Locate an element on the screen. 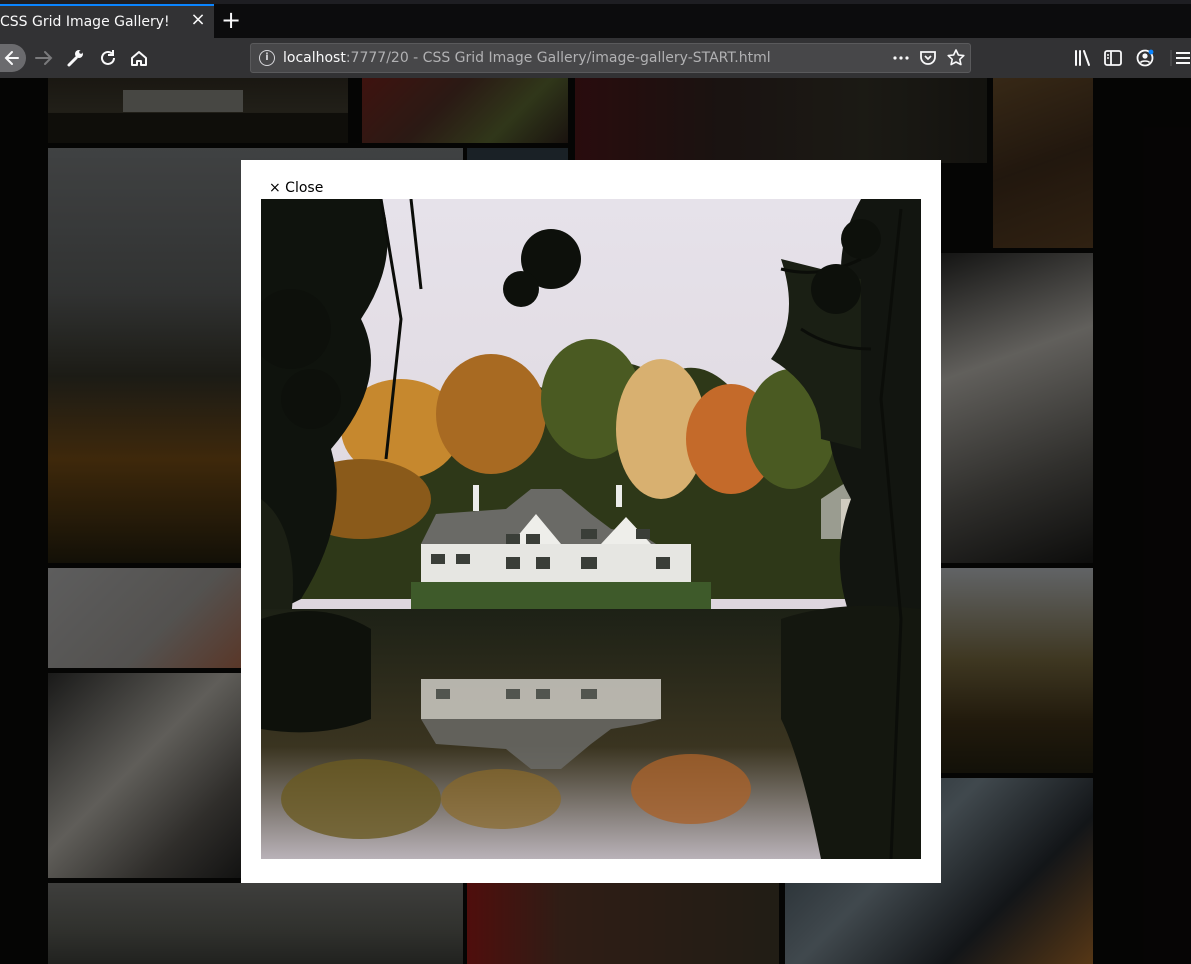 The height and width of the screenshot is (964, 1191). close-button: × Close is located at coordinates (296, 188).